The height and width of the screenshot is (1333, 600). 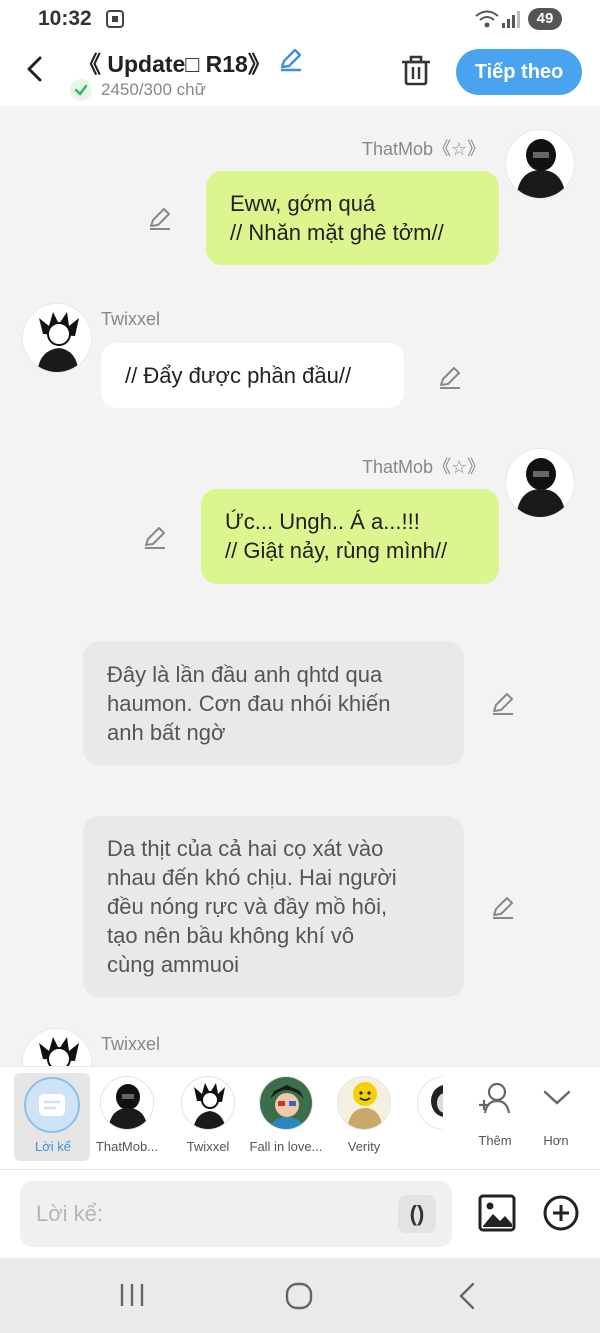 I want to click on add-character-button: Thêm, so click(x=495, y=1117).